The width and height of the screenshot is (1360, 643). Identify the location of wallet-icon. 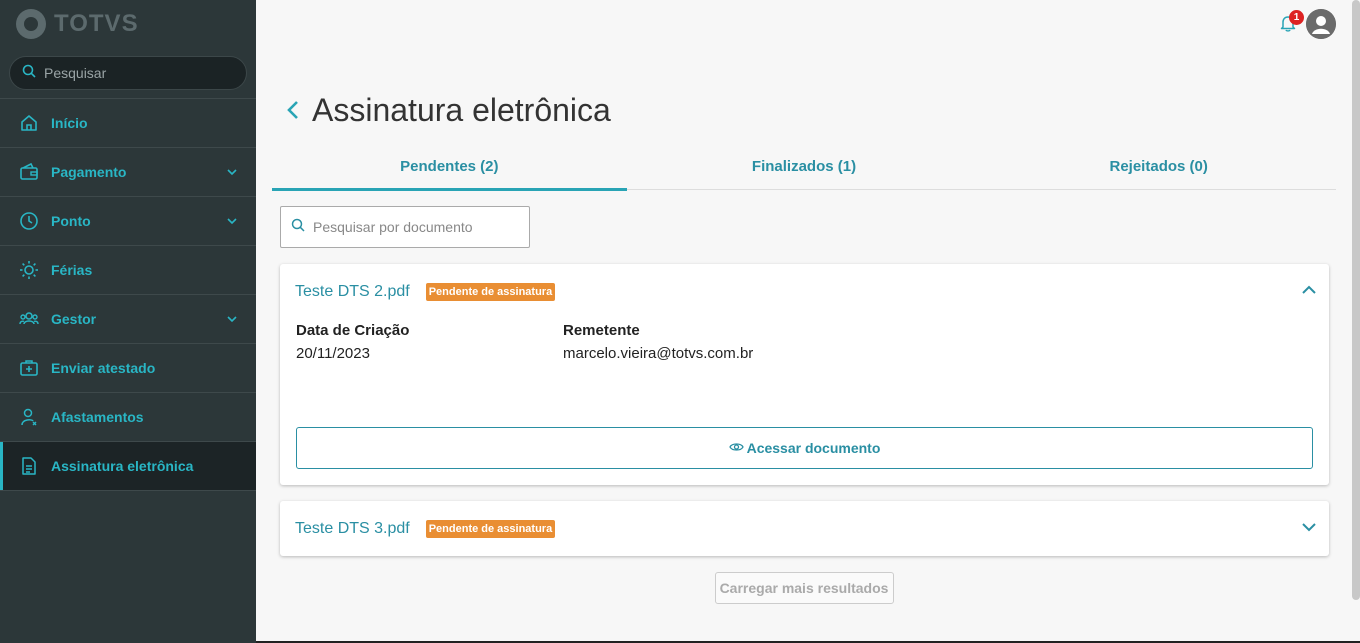
(29, 172).